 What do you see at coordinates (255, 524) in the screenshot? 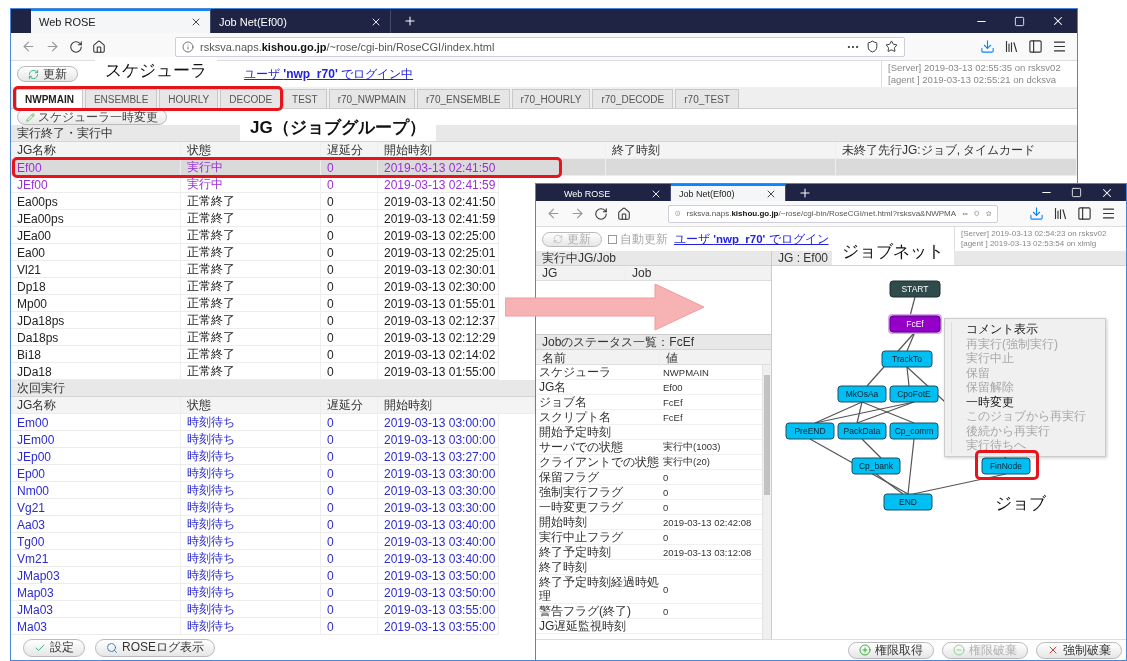
I see `table-row: Aa03 時刻待ち 0 2019-03-13 03:40:00` at bounding box center [255, 524].